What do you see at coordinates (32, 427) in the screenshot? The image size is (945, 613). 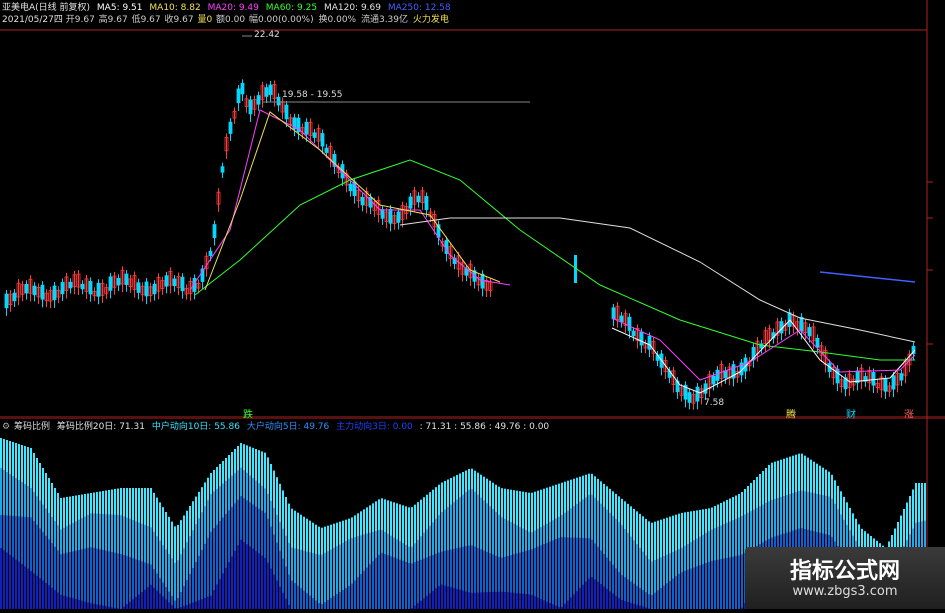 I see `indicator-title: 筹码比例` at bounding box center [32, 427].